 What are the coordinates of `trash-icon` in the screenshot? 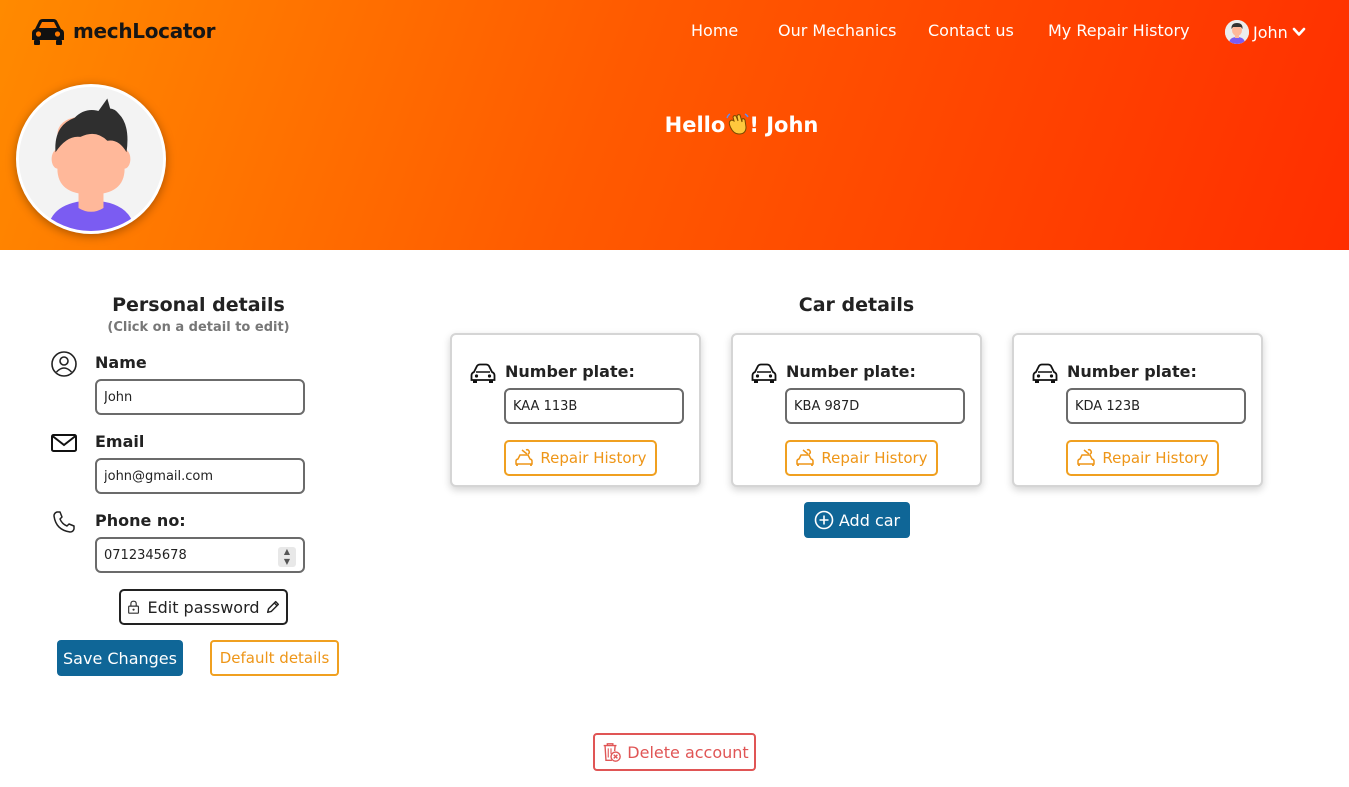 It's located at (612, 752).